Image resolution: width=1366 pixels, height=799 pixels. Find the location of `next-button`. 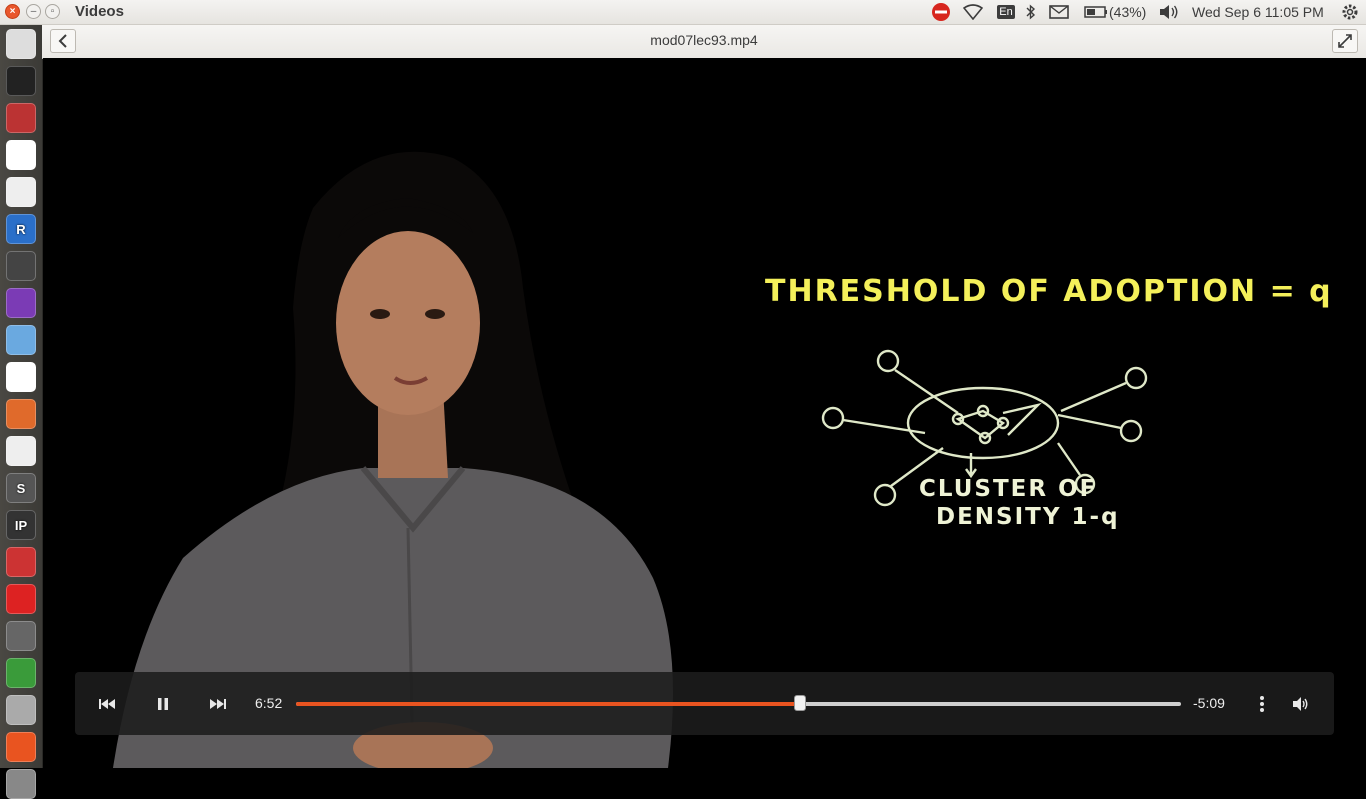

next-button is located at coordinates (218, 704).